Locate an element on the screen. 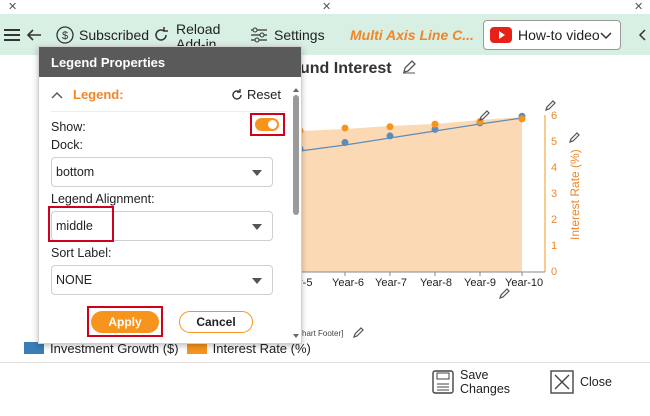 Image resolution: width=650 pixels, height=416 pixels. save-label-line2: Changes is located at coordinates (485, 389).